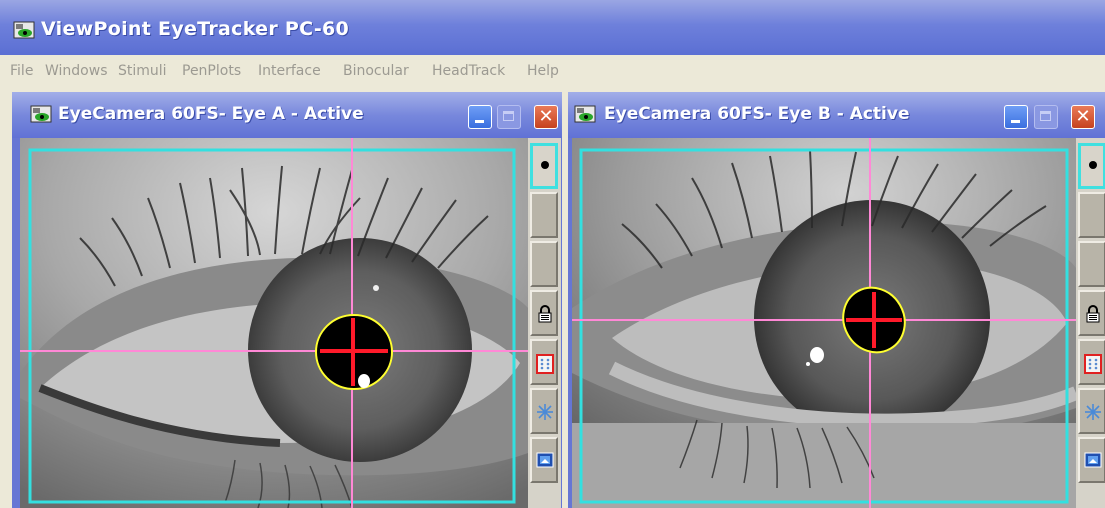 Image resolution: width=1105 pixels, height=508 pixels. I want to click on menu-headtrack: HeadTrack, so click(468, 71).